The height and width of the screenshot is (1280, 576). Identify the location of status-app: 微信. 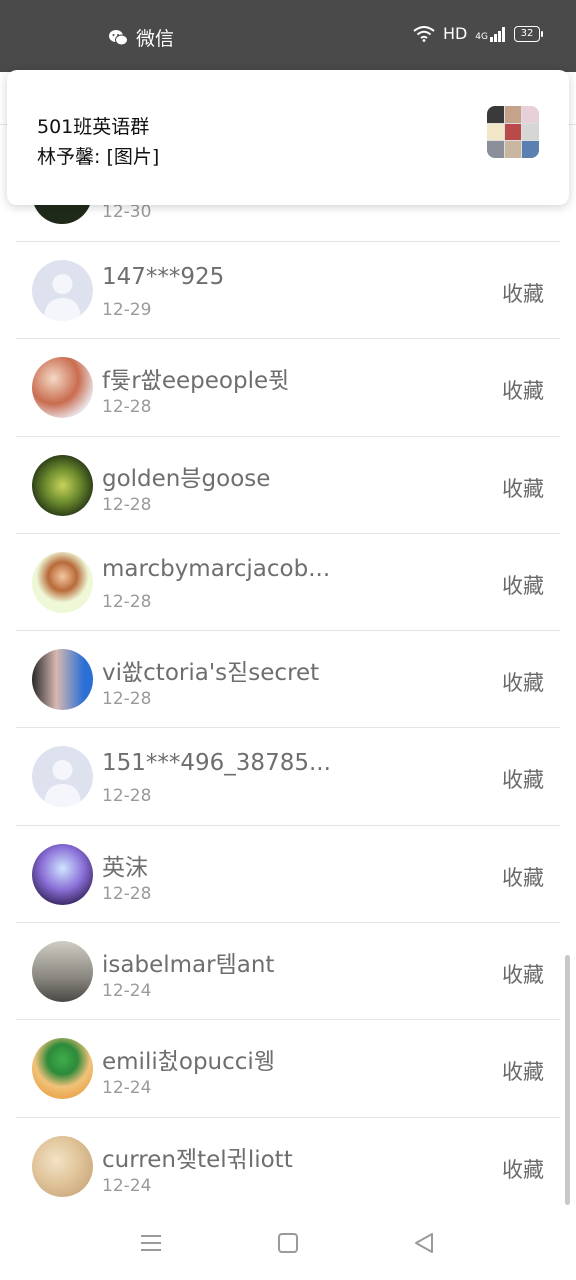
(141, 37).